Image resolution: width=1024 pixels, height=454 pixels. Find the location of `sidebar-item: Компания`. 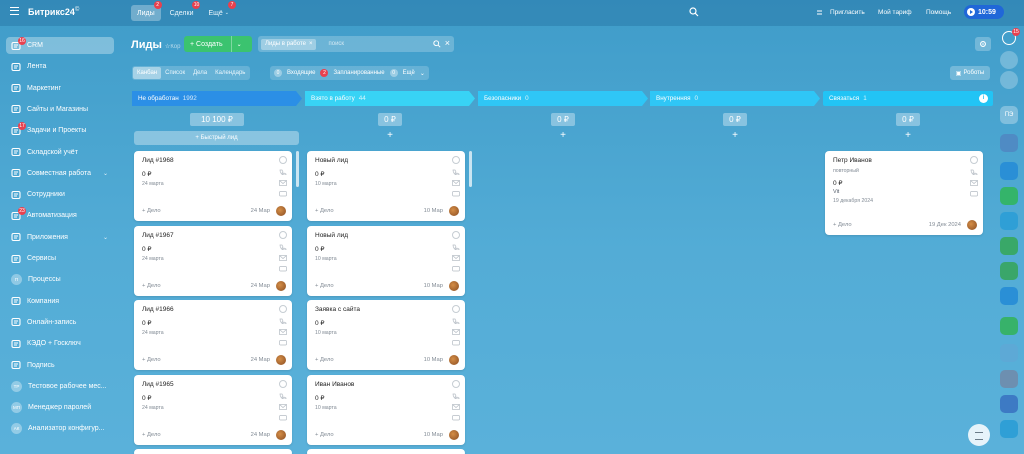

sidebar-item: Компания is located at coordinates (60, 301).